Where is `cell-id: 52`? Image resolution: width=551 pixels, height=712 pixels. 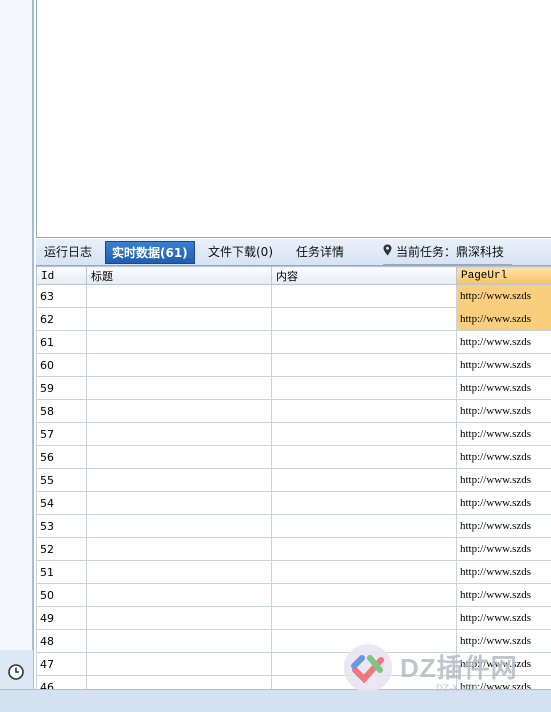
cell-id: 52 is located at coordinates (62, 549).